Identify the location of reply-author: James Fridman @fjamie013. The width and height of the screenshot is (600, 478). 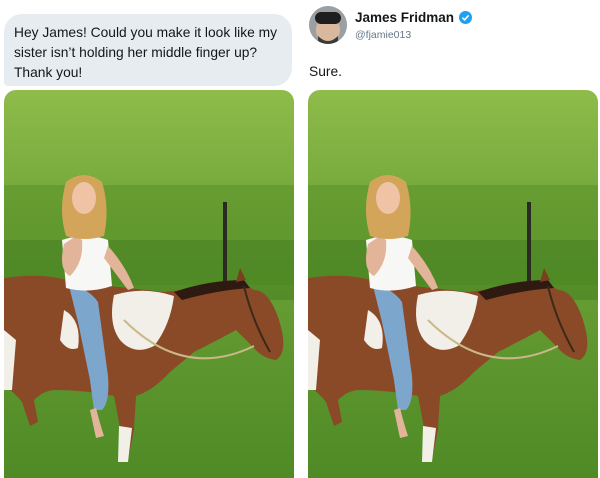
(454, 25).